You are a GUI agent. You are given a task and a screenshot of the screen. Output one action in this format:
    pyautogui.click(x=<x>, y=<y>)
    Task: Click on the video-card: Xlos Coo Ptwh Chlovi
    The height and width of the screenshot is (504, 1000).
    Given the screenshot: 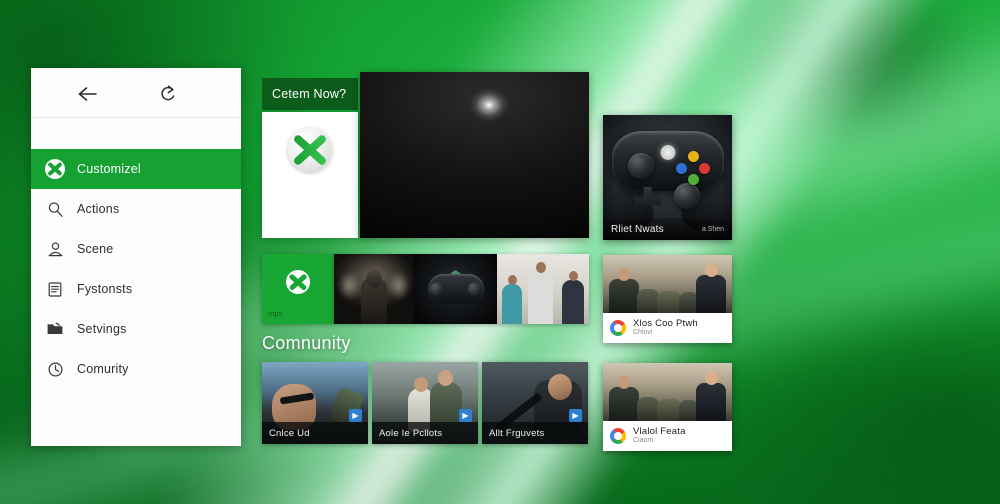 What is the action you would take?
    pyautogui.click(x=667, y=299)
    